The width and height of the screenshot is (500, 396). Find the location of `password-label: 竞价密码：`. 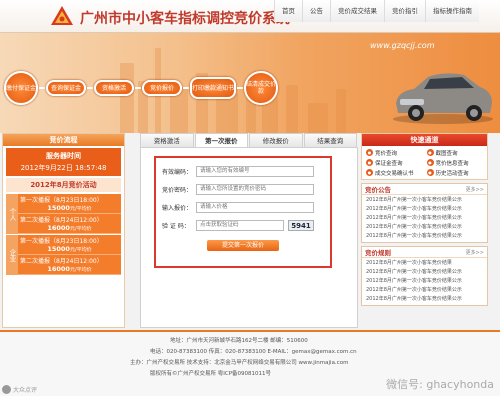

password-label: 竞价密码： is located at coordinates (177, 190).